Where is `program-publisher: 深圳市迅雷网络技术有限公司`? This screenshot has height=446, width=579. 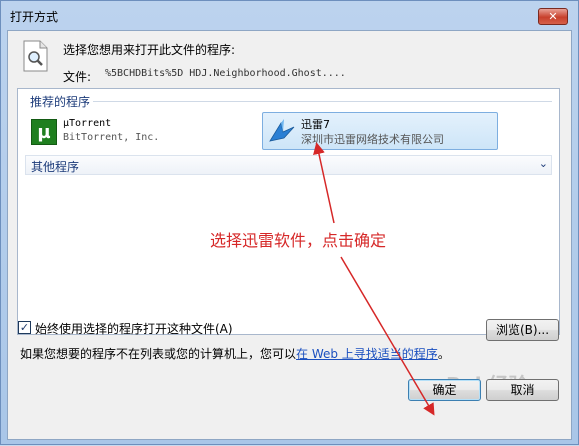 program-publisher: 深圳市迅雷网络技术有限公司 is located at coordinates (372, 139).